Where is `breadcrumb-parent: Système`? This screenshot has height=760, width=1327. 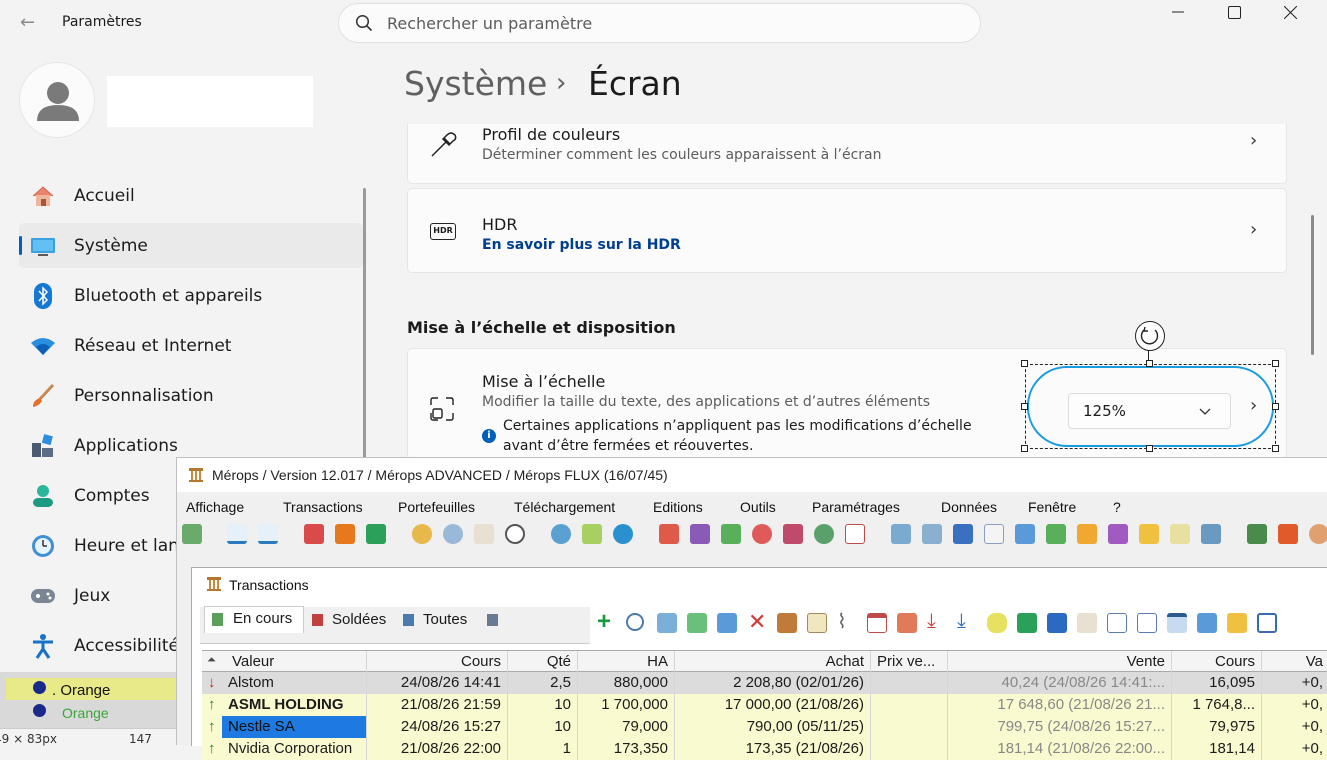
breadcrumb-parent: Système is located at coordinates (475, 83).